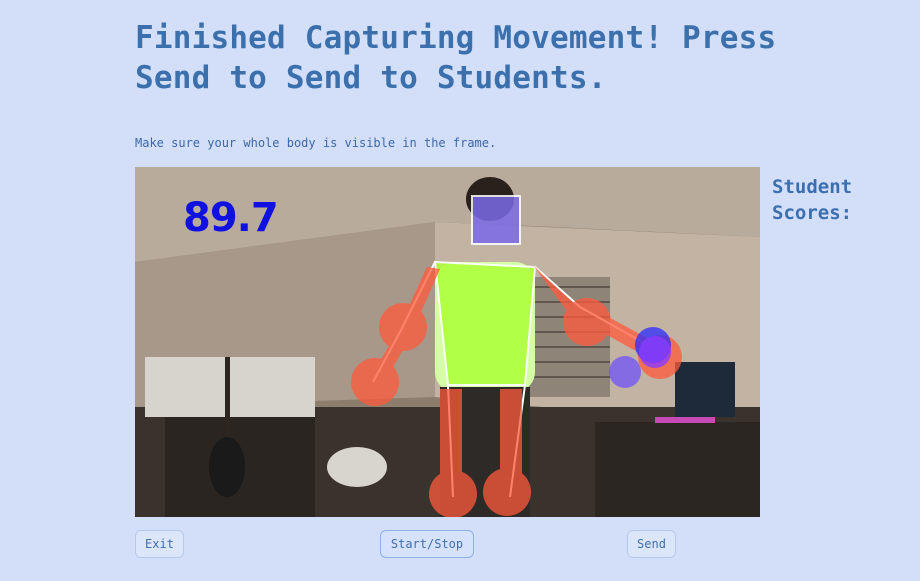 Image resolution: width=920 pixels, height=581 pixels. What do you see at coordinates (375, 382) in the screenshot?
I see `left-wrist-keypoint` at bounding box center [375, 382].